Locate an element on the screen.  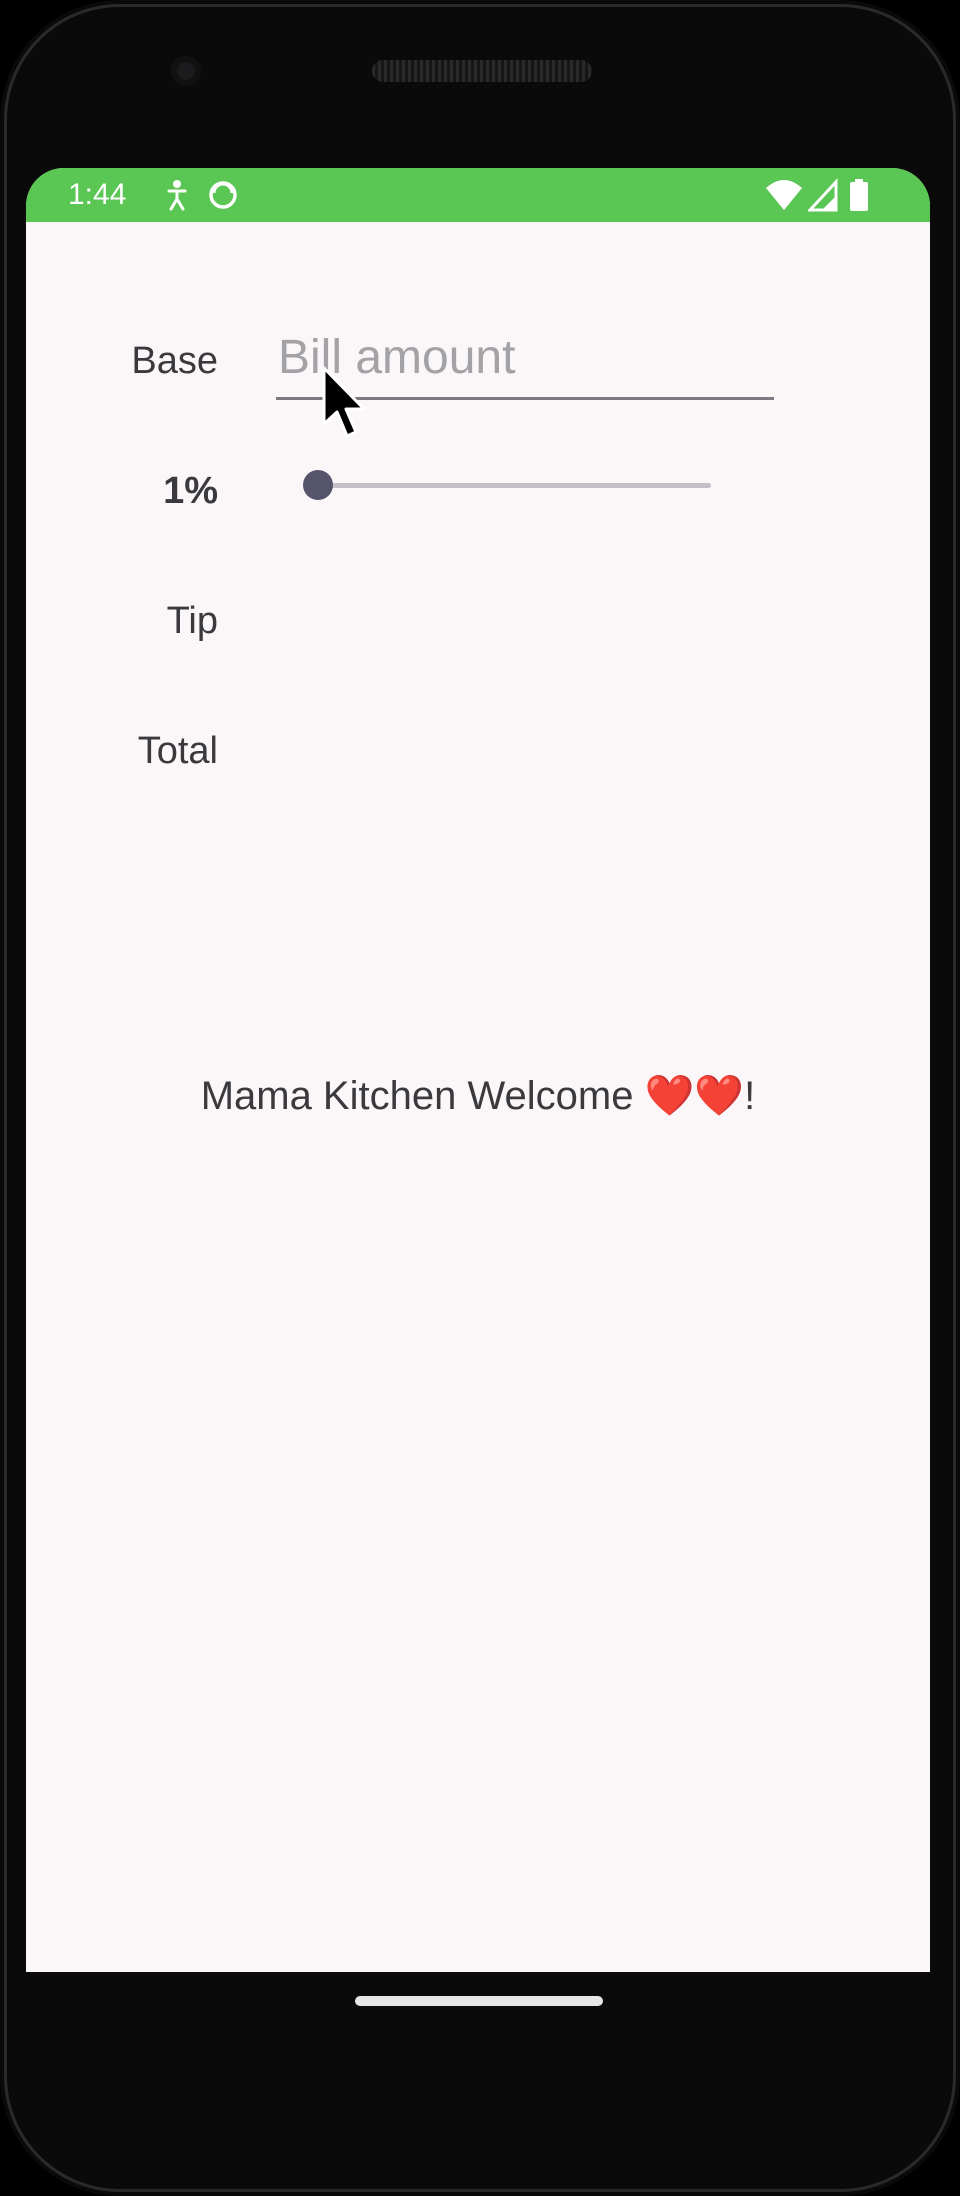
total-label: Total is located at coordinates (177, 751).